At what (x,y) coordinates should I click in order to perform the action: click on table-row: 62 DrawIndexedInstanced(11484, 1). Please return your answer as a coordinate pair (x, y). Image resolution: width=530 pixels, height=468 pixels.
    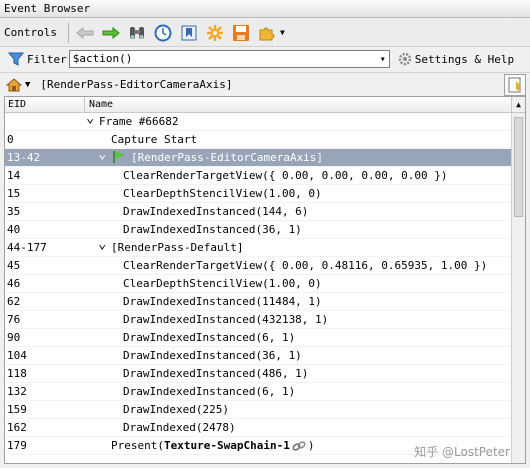
    Looking at the image, I should click on (258, 302).